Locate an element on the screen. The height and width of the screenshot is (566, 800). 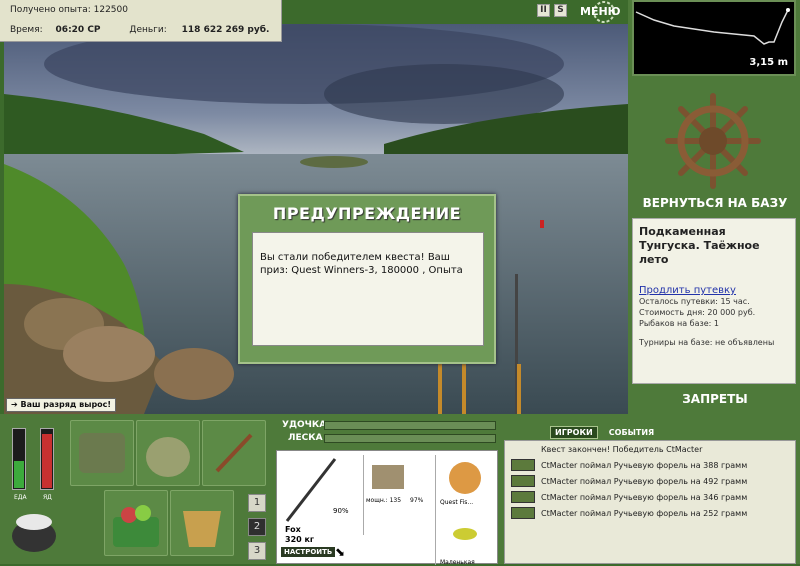
bans-button: ЗАПРЕТЫ is located at coordinates (715, 399).